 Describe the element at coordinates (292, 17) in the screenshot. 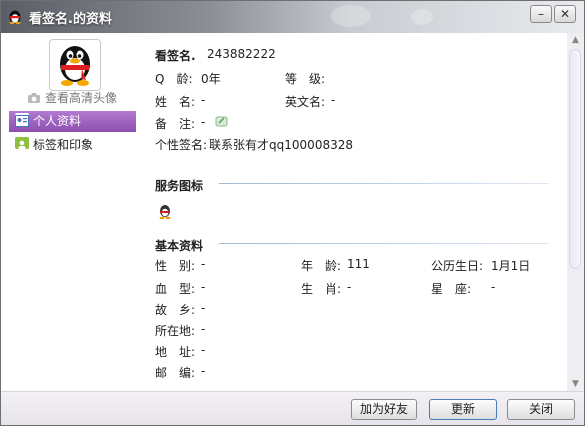

I see `title-bar: 看签名.的资料 – ✕` at that location.